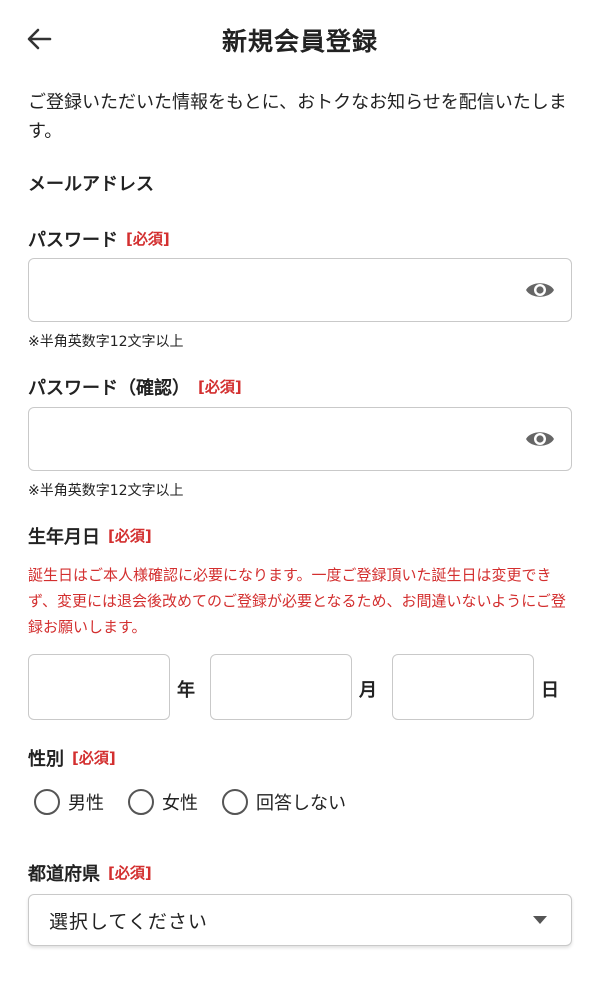 The height and width of the screenshot is (1000, 600). I want to click on password-label-text: パスワード, so click(73, 240).